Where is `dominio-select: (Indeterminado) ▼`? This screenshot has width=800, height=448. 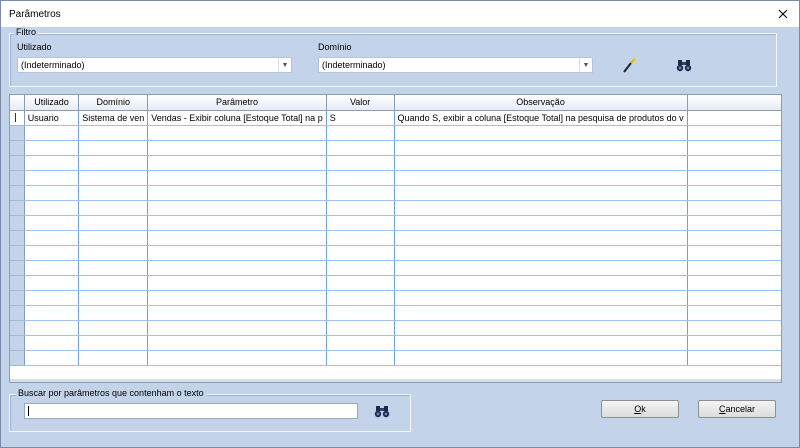 dominio-select: (Indeterminado) ▼ is located at coordinates (455, 65).